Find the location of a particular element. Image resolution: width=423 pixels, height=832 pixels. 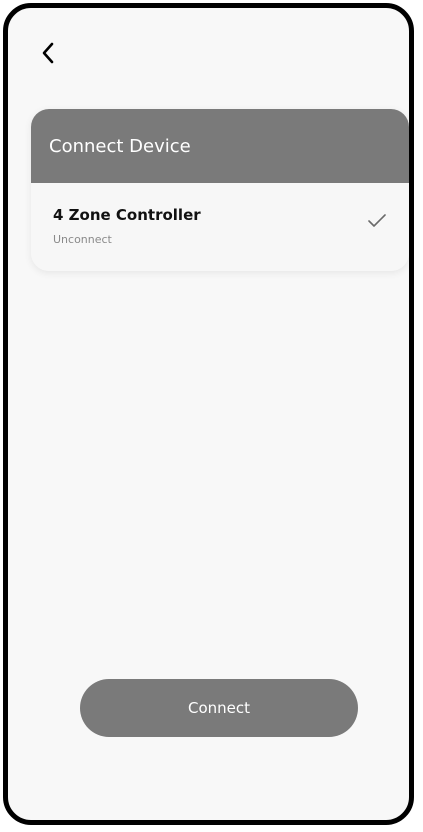

connect-button: Connect is located at coordinates (219, 708).